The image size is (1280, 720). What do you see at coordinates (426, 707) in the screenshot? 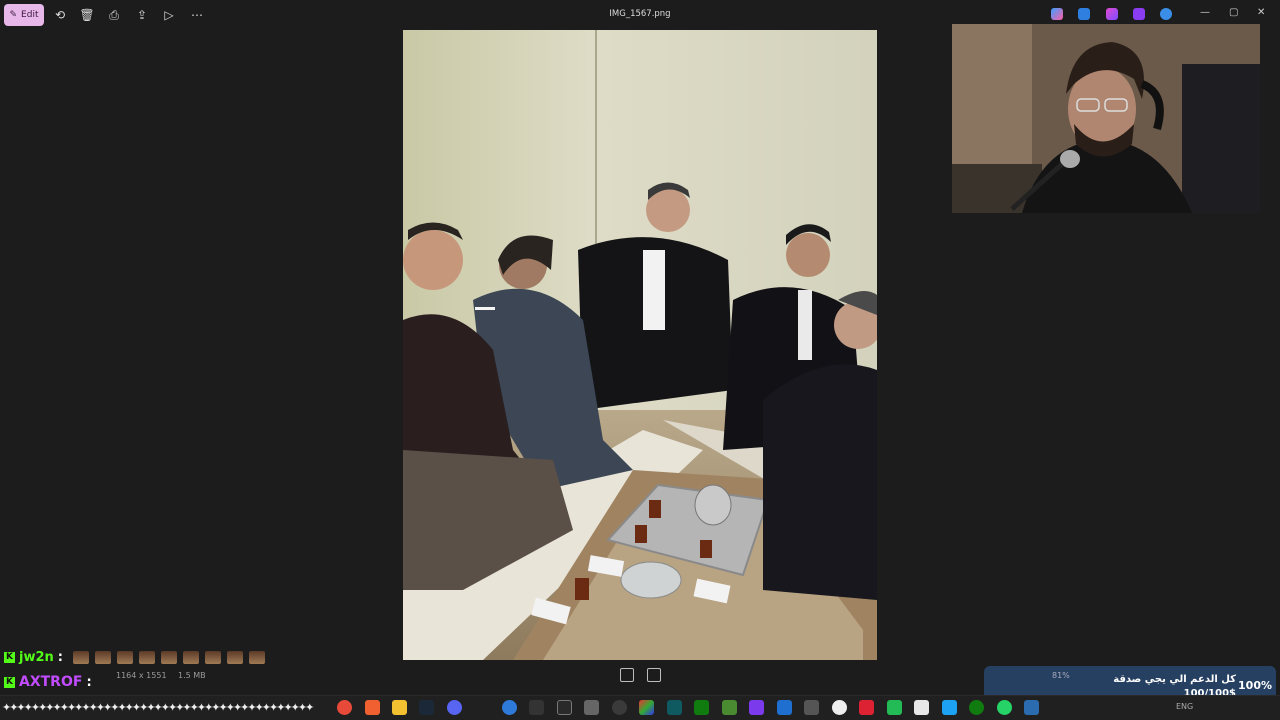
I see `steam-icon` at bounding box center [426, 707].